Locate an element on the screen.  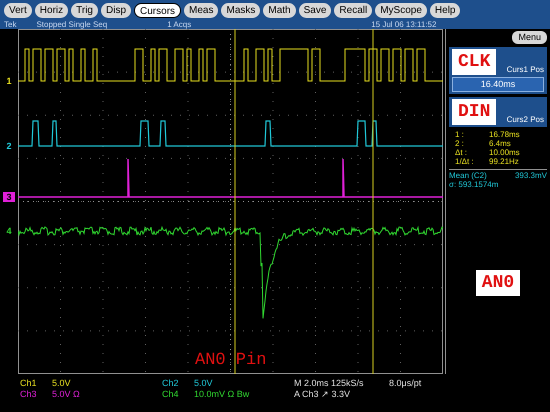
measurement-label: Mean (C2) is located at coordinates (468, 175).